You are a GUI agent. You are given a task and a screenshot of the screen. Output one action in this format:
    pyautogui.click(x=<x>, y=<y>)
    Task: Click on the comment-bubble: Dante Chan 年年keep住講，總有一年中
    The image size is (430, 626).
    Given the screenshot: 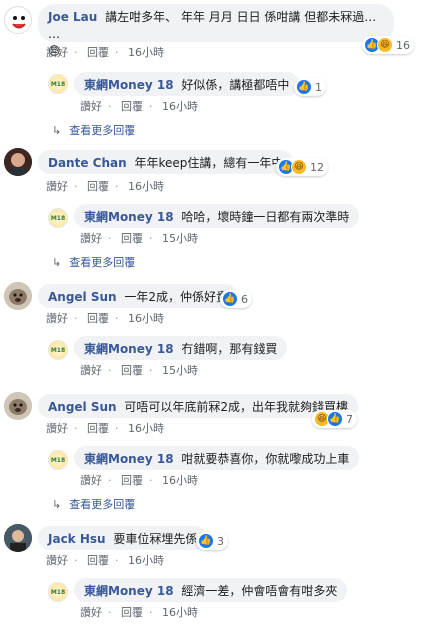 What is the action you would take?
    pyautogui.click(x=166, y=162)
    